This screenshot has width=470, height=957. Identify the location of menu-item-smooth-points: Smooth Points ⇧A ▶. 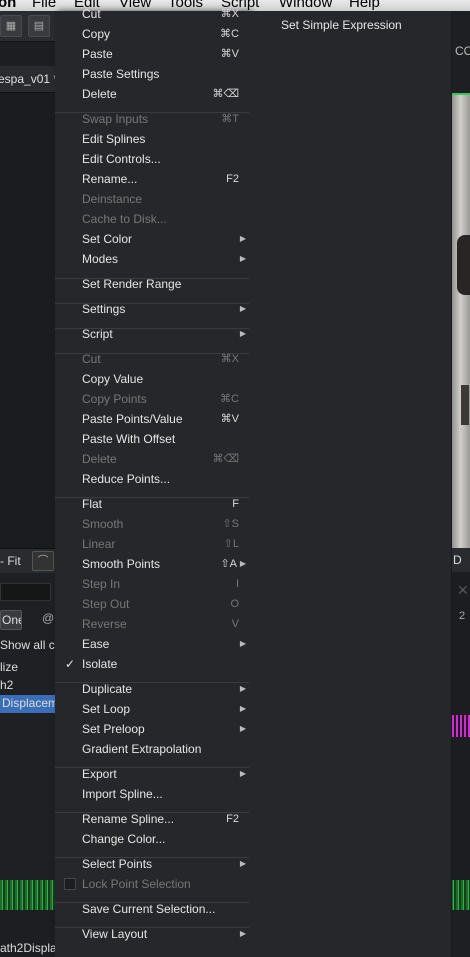
(152, 564).